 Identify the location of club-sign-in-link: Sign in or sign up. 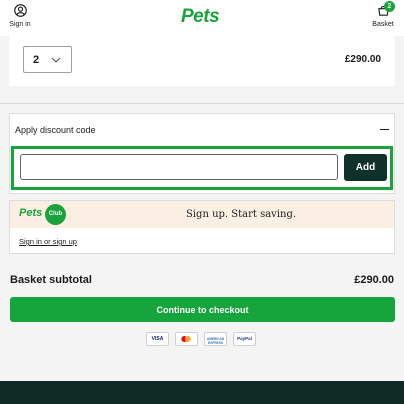
(48, 241).